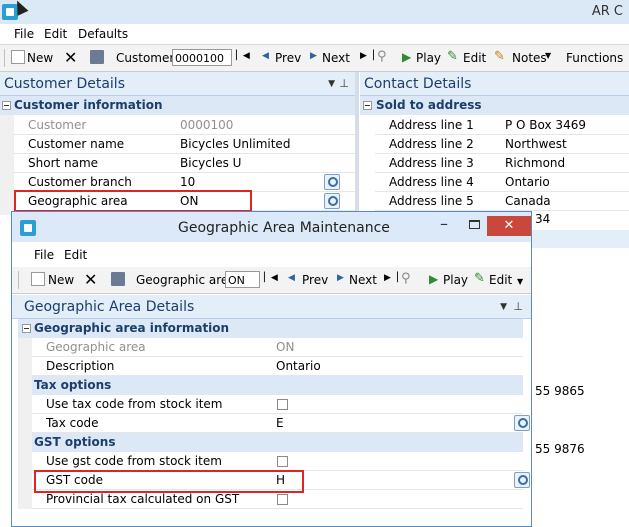 The image size is (629, 527). Describe the element at coordinates (494, 105) in the screenshot. I see `sold-to-section: Sold to address` at that location.